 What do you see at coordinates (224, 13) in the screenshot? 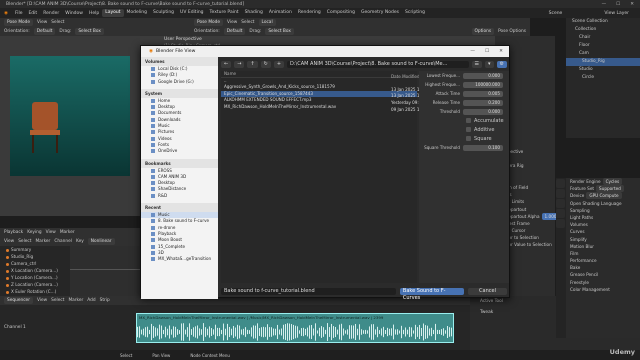
I see `tab-texture-paint: Texture Paint` at bounding box center [224, 13].